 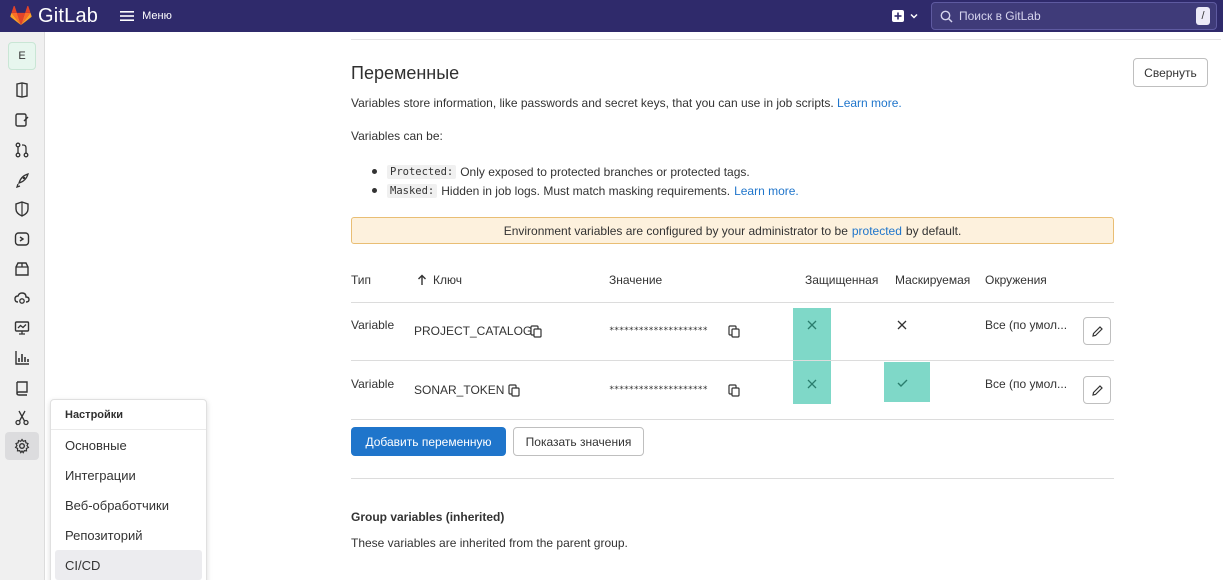 What do you see at coordinates (869, 103) in the screenshot?
I see `learn-more-link: Learn more.` at bounding box center [869, 103].